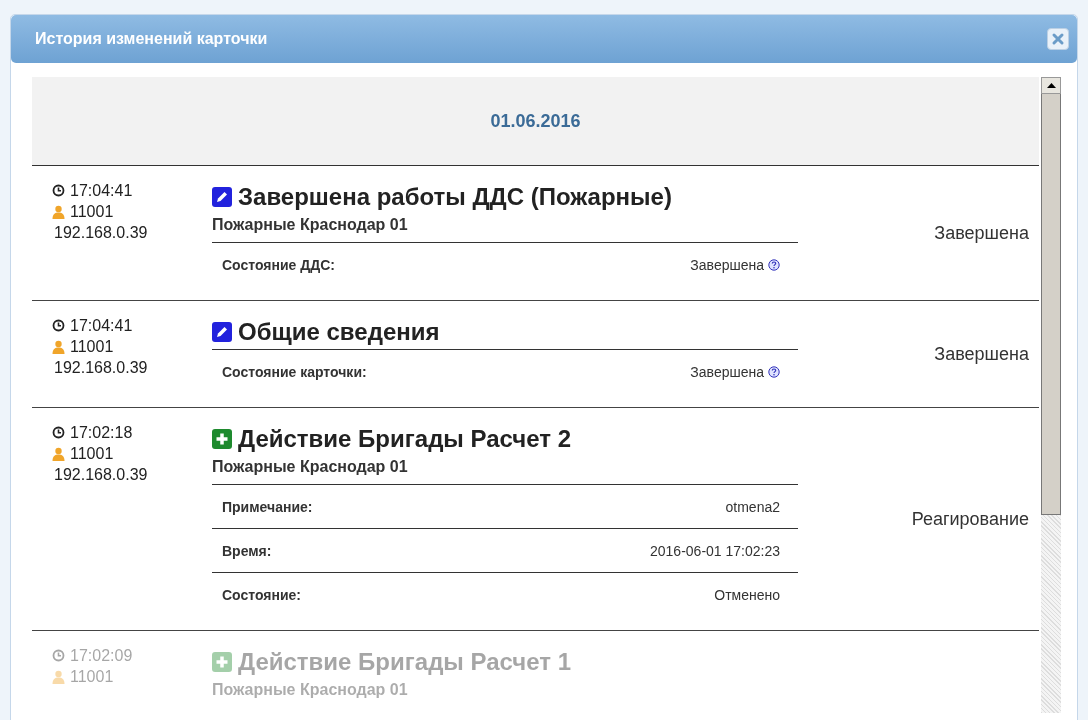  Describe the element at coordinates (267, 506) in the screenshot. I see `field-label: Примечание:` at that location.